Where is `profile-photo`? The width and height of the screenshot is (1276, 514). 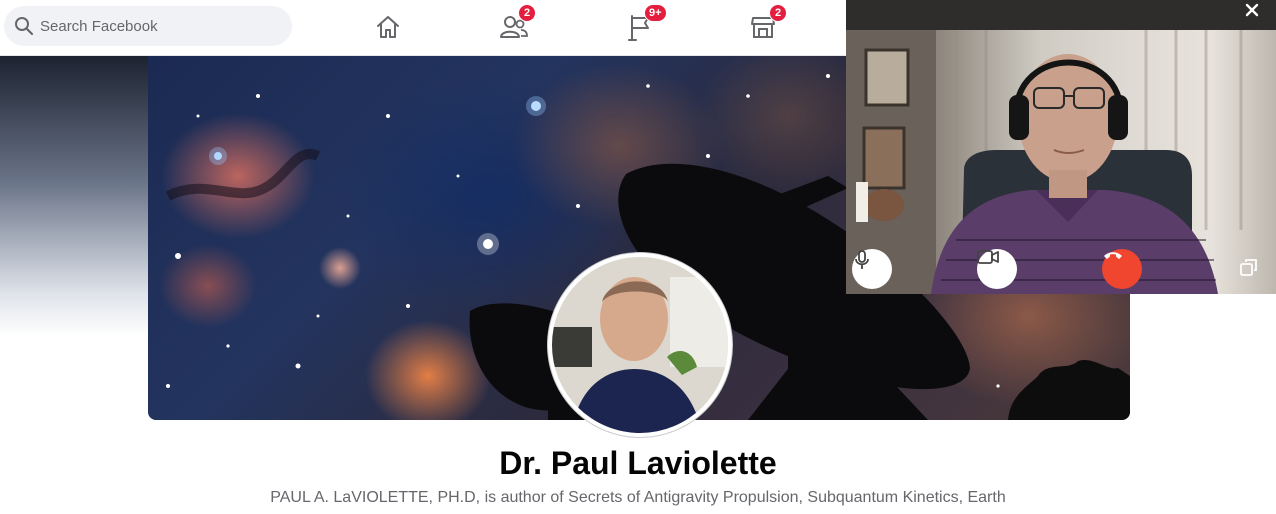 profile-photo is located at coordinates (640, 345).